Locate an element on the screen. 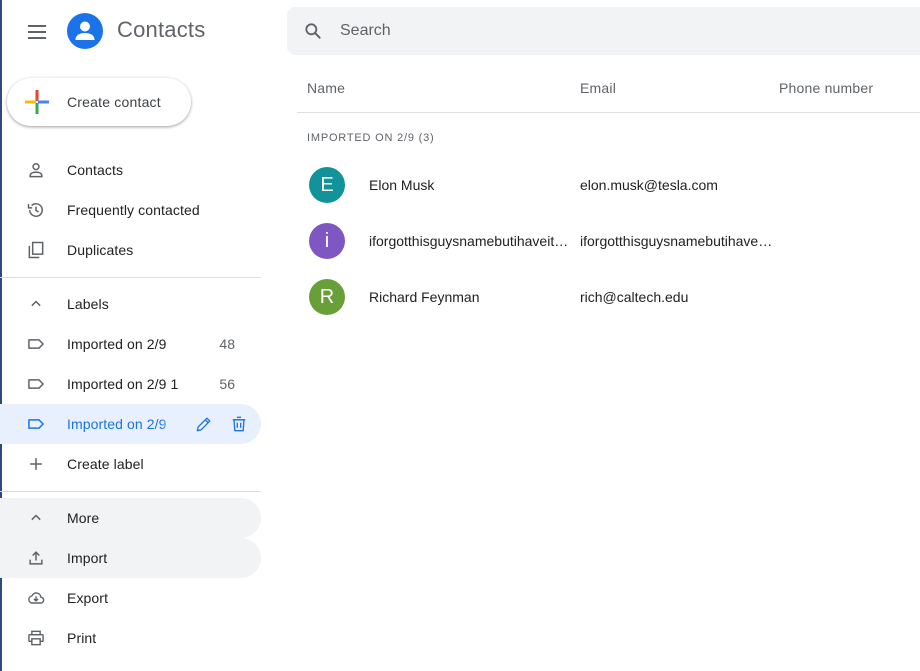  create-label-button: Create label is located at coordinates (130, 464).